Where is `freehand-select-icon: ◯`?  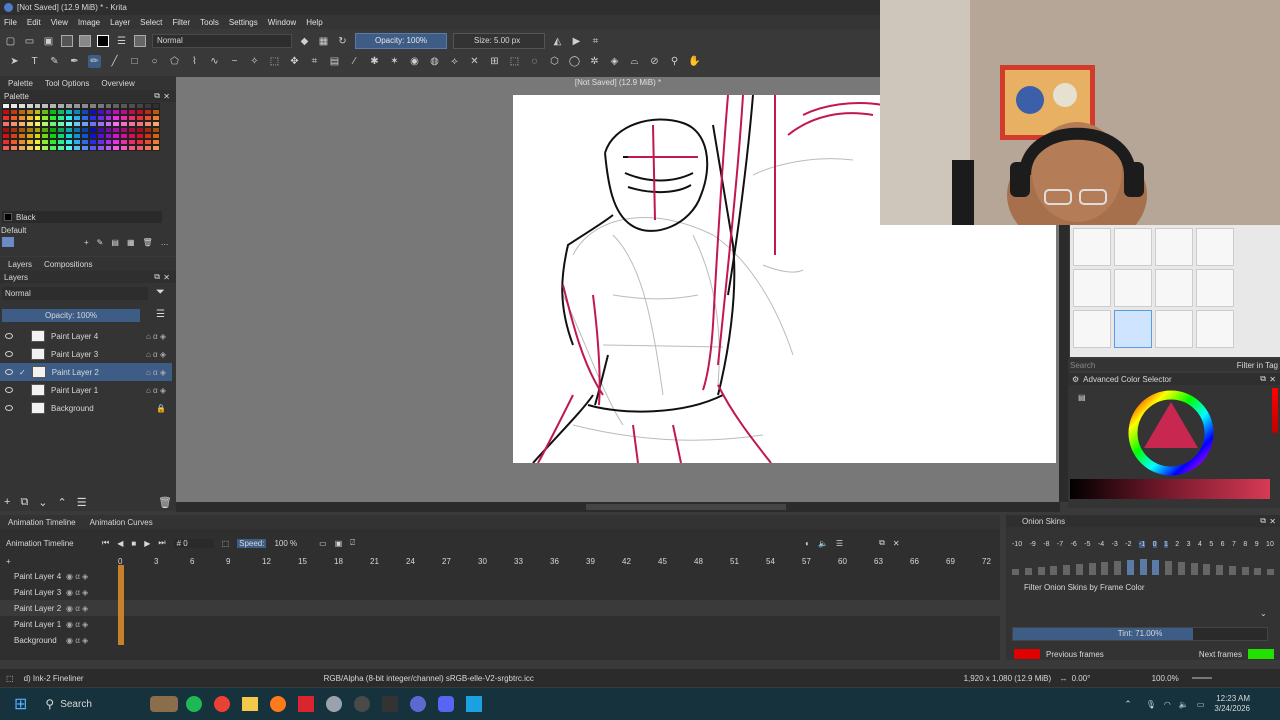
freehand-select-icon: ◯ is located at coordinates (574, 61).